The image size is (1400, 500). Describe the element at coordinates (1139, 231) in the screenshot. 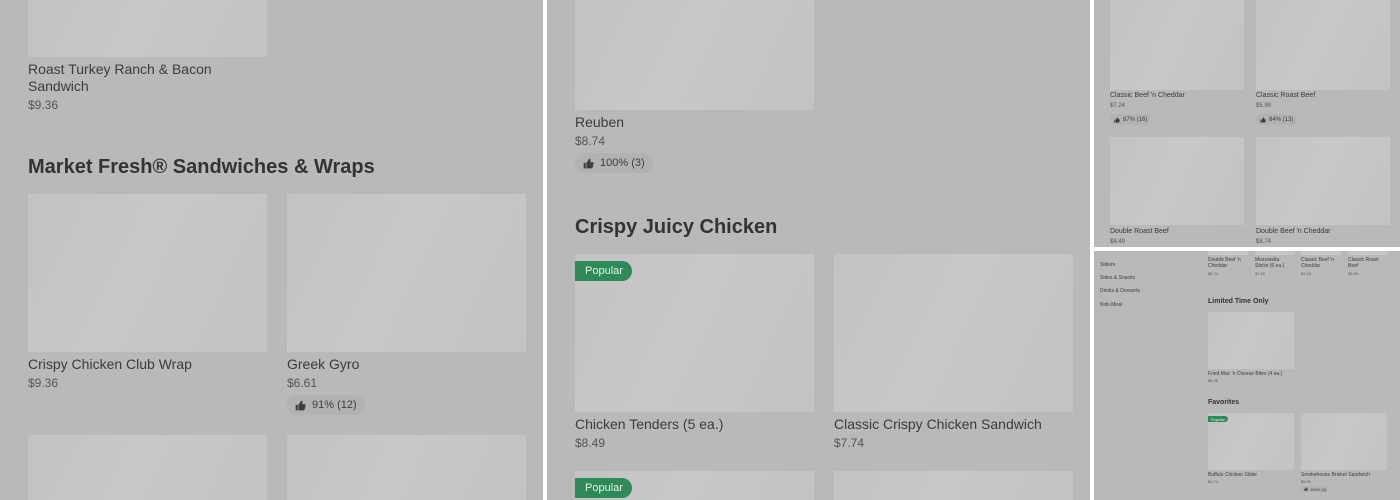

I see `item-name: Double Roast Beef` at that location.